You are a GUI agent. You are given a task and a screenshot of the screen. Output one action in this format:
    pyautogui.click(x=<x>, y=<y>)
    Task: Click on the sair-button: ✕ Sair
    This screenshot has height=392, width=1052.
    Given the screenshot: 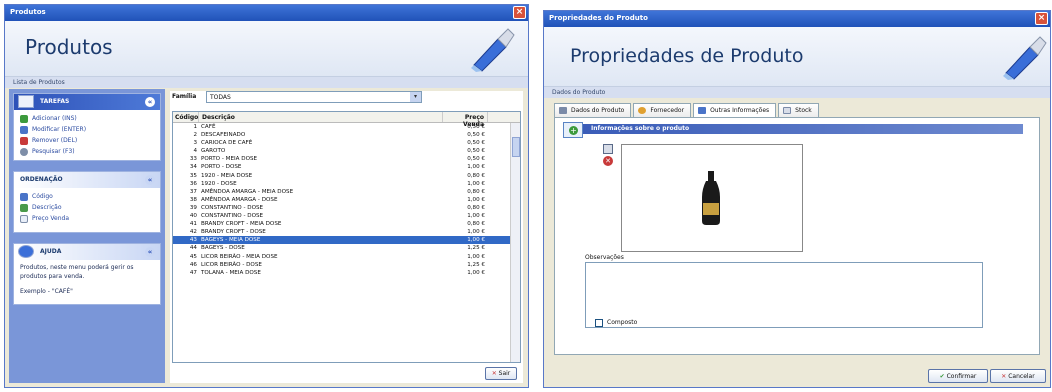 What is the action you would take?
    pyautogui.click(x=501, y=373)
    